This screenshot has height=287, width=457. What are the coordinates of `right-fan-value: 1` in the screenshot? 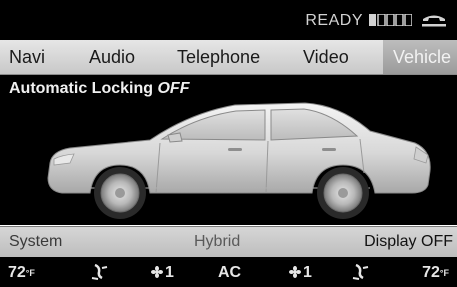 It's located at (307, 272).